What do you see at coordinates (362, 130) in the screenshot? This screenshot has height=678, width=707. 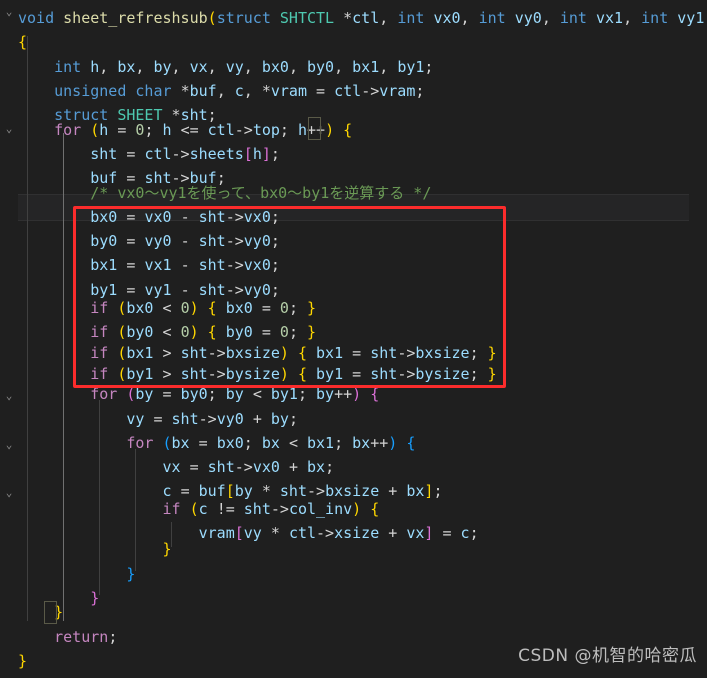 I see `code-line: for (h = 0; h <= ctl->top; h++) {` at bounding box center [362, 130].